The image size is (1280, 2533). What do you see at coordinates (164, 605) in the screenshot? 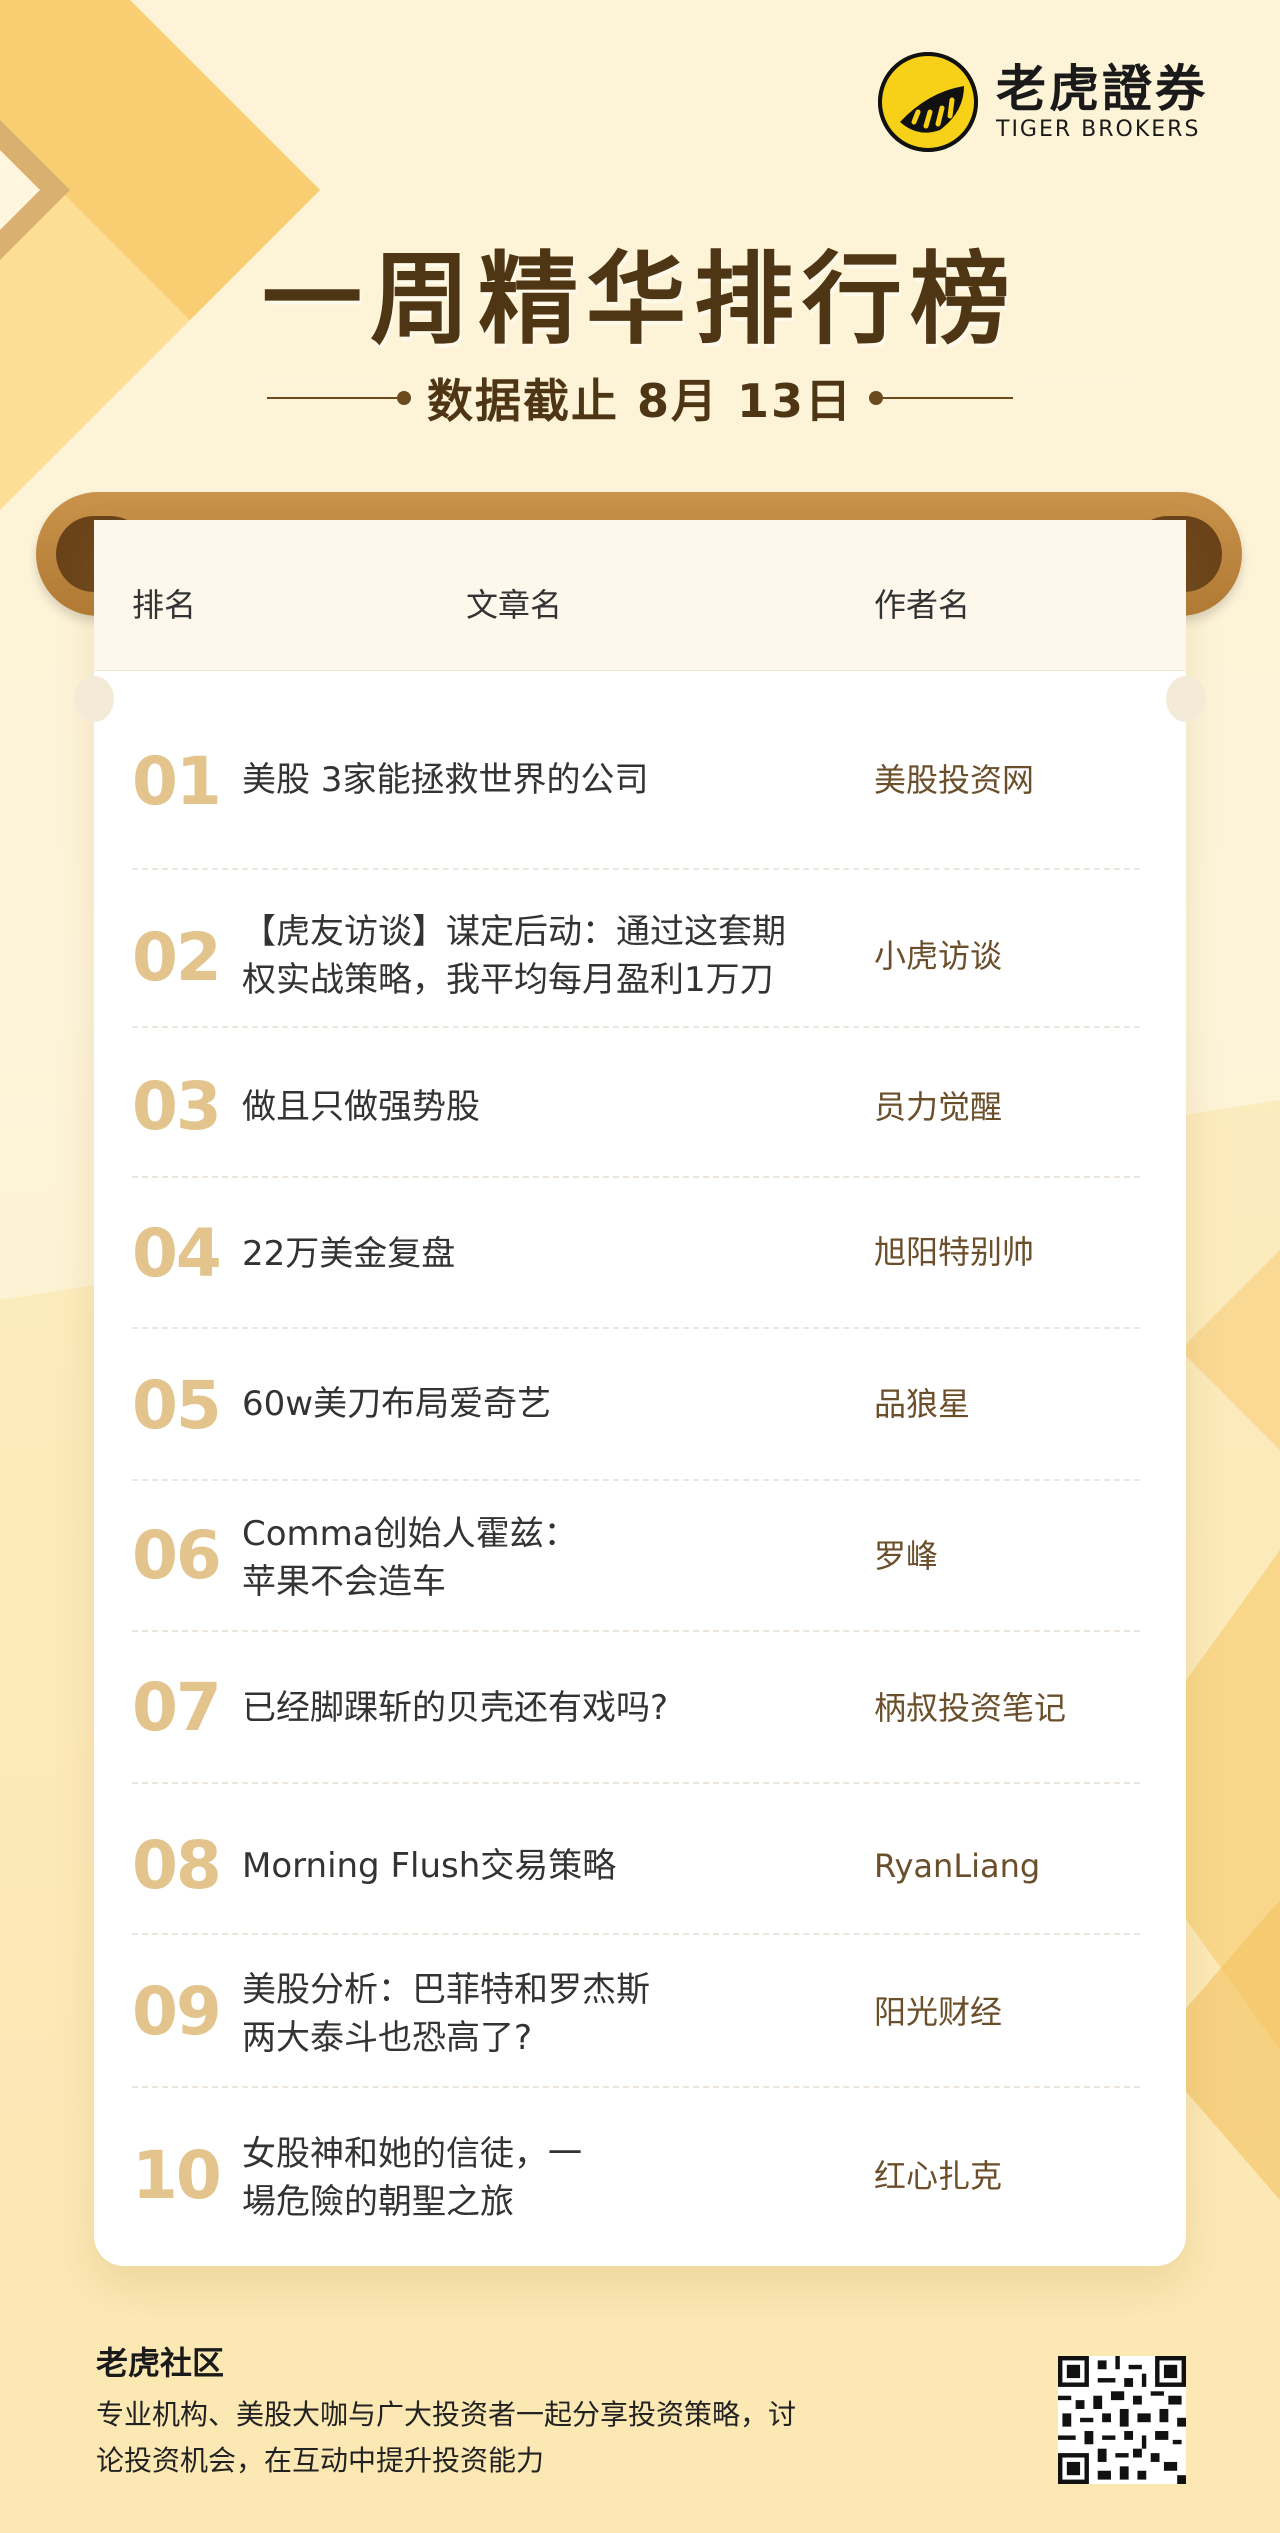
I see `header-rank: 排名` at bounding box center [164, 605].